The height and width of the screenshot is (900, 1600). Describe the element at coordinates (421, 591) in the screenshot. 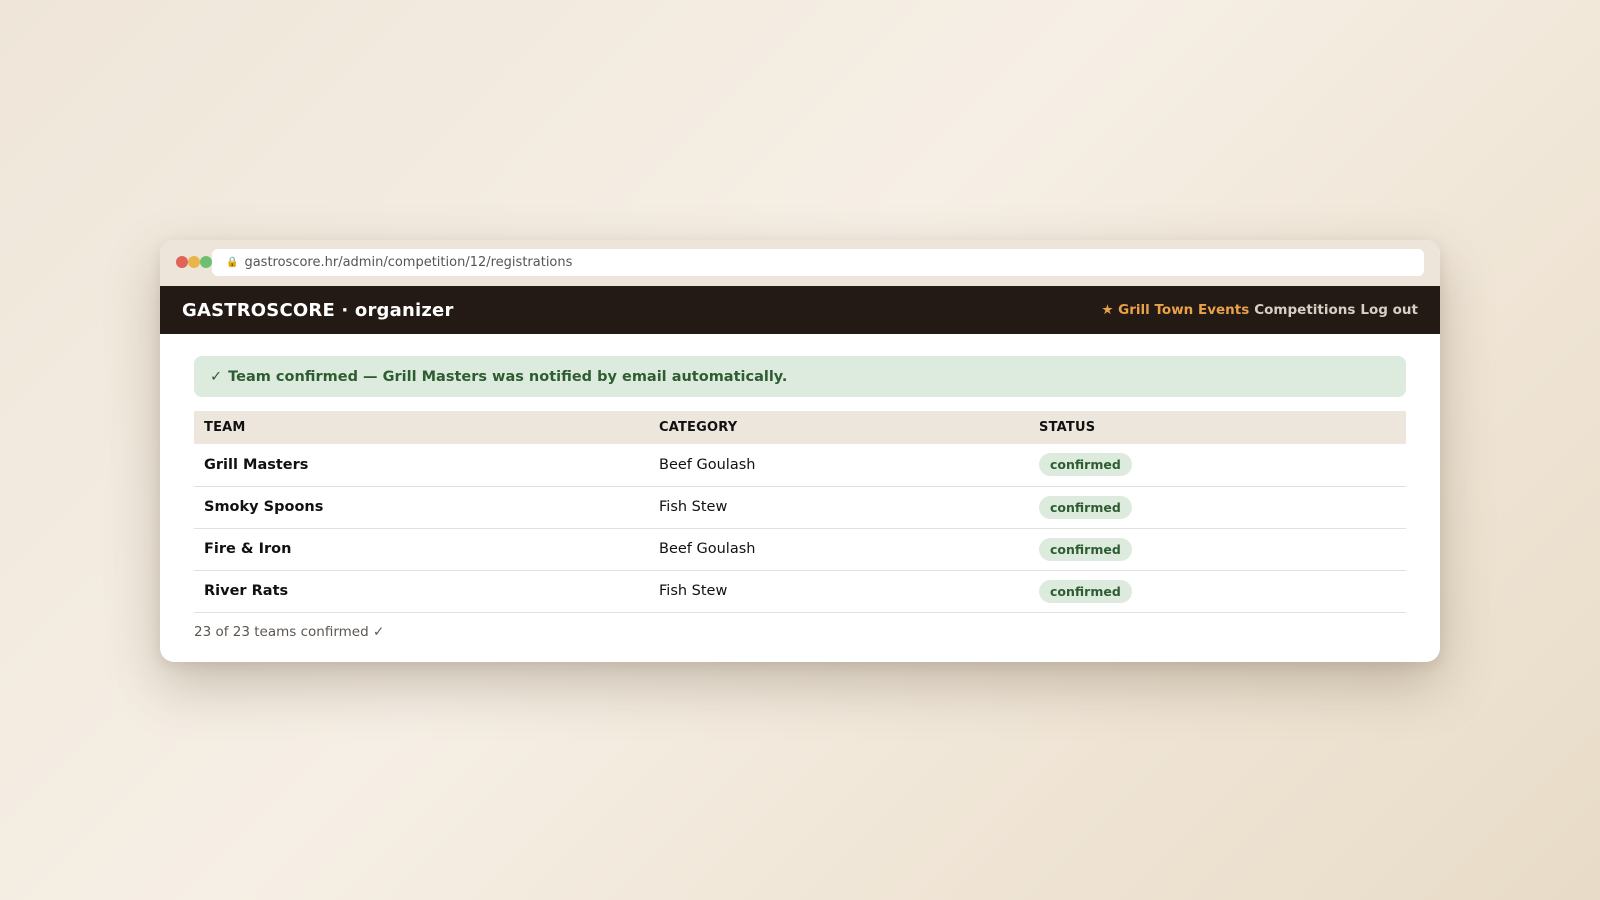

I see `team-name: River Rats` at that location.